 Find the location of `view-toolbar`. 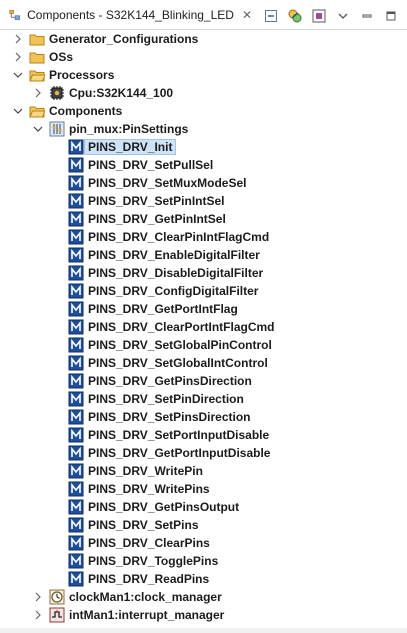

view-toolbar is located at coordinates (331, 16).